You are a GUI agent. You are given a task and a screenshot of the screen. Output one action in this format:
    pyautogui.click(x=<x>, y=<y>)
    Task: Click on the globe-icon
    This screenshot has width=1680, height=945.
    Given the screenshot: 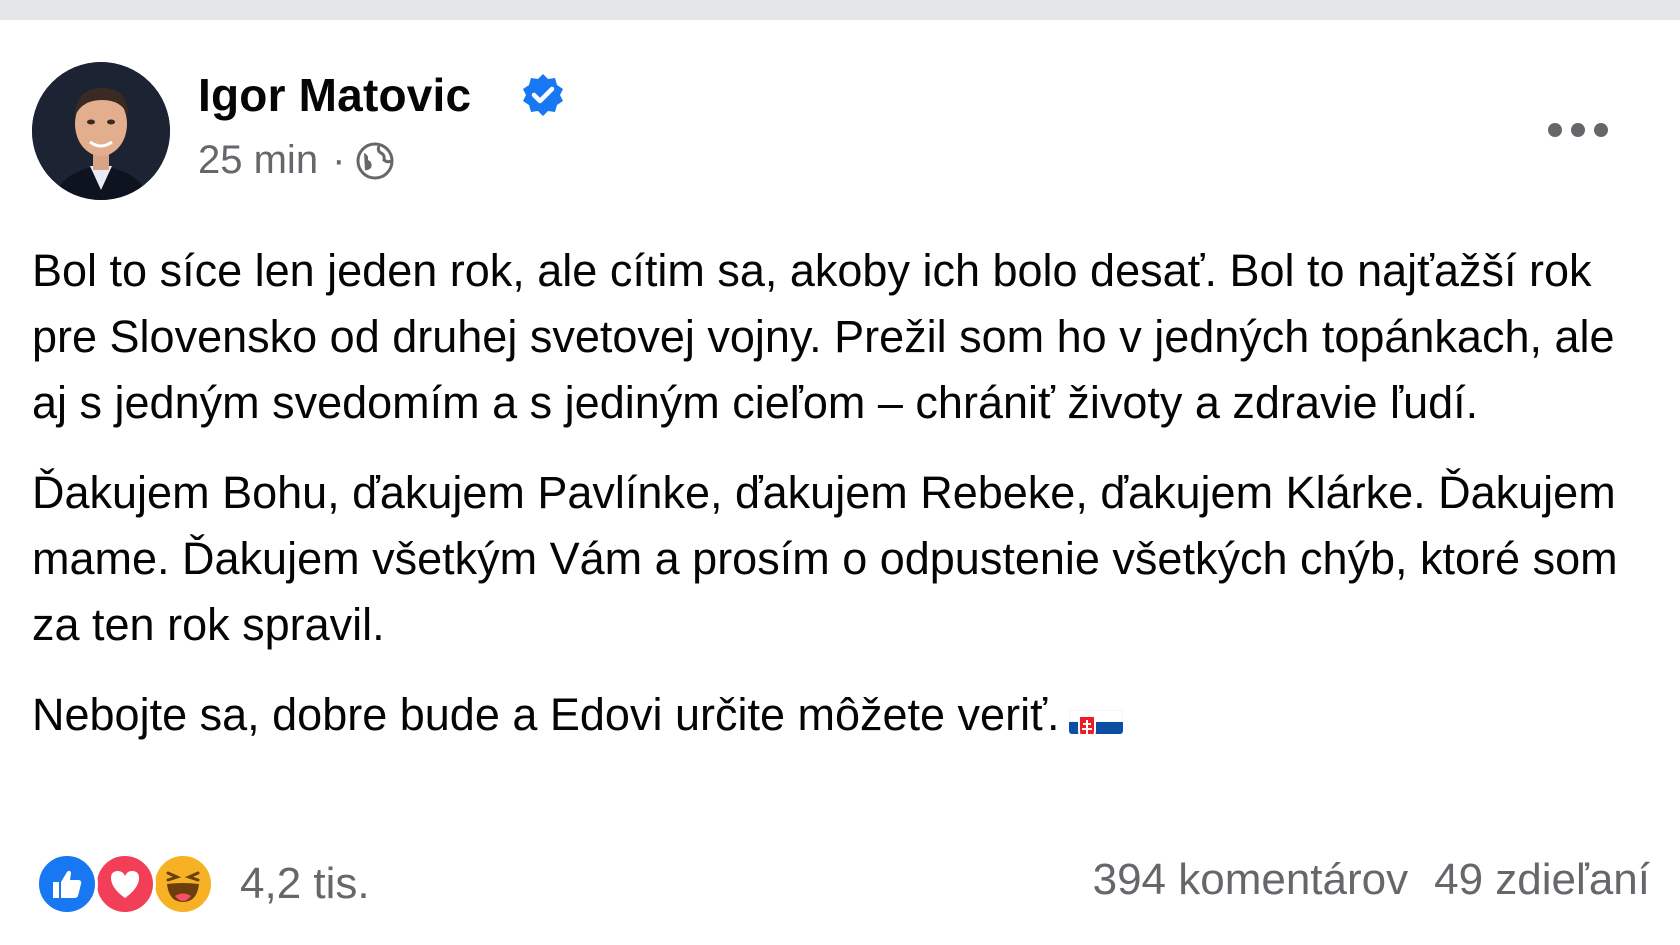 What is the action you would take?
    pyautogui.click(x=375, y=161)
    